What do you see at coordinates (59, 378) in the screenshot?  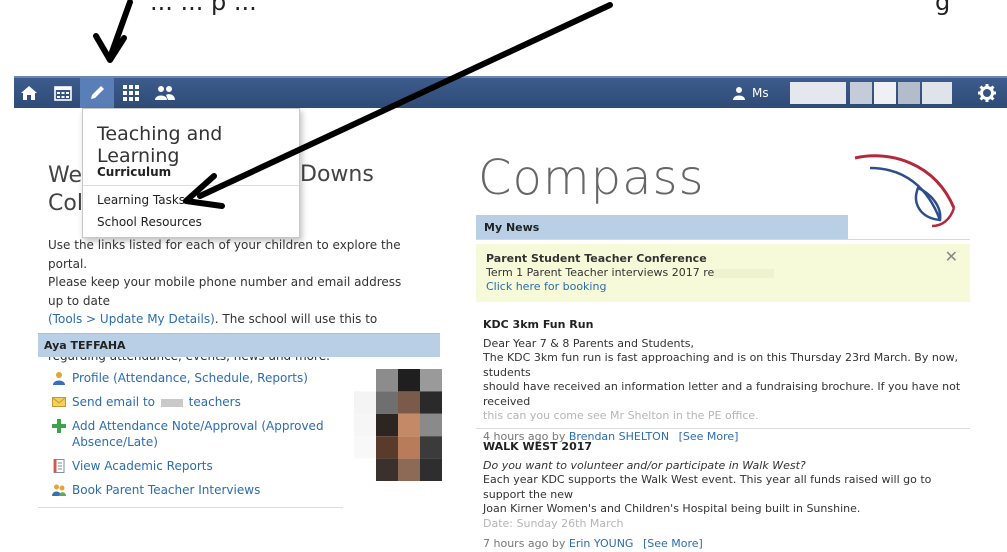 I see `person-icon` at bounding box center [59, 378].